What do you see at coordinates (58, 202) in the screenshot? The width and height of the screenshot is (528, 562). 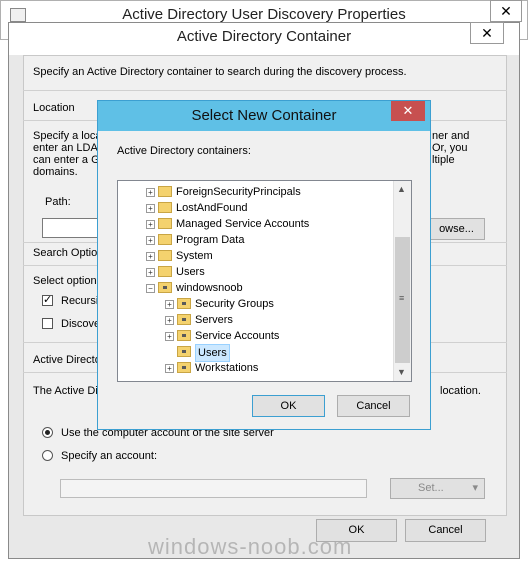 I see `path-label: Path:` at bounding box center [58, 202].